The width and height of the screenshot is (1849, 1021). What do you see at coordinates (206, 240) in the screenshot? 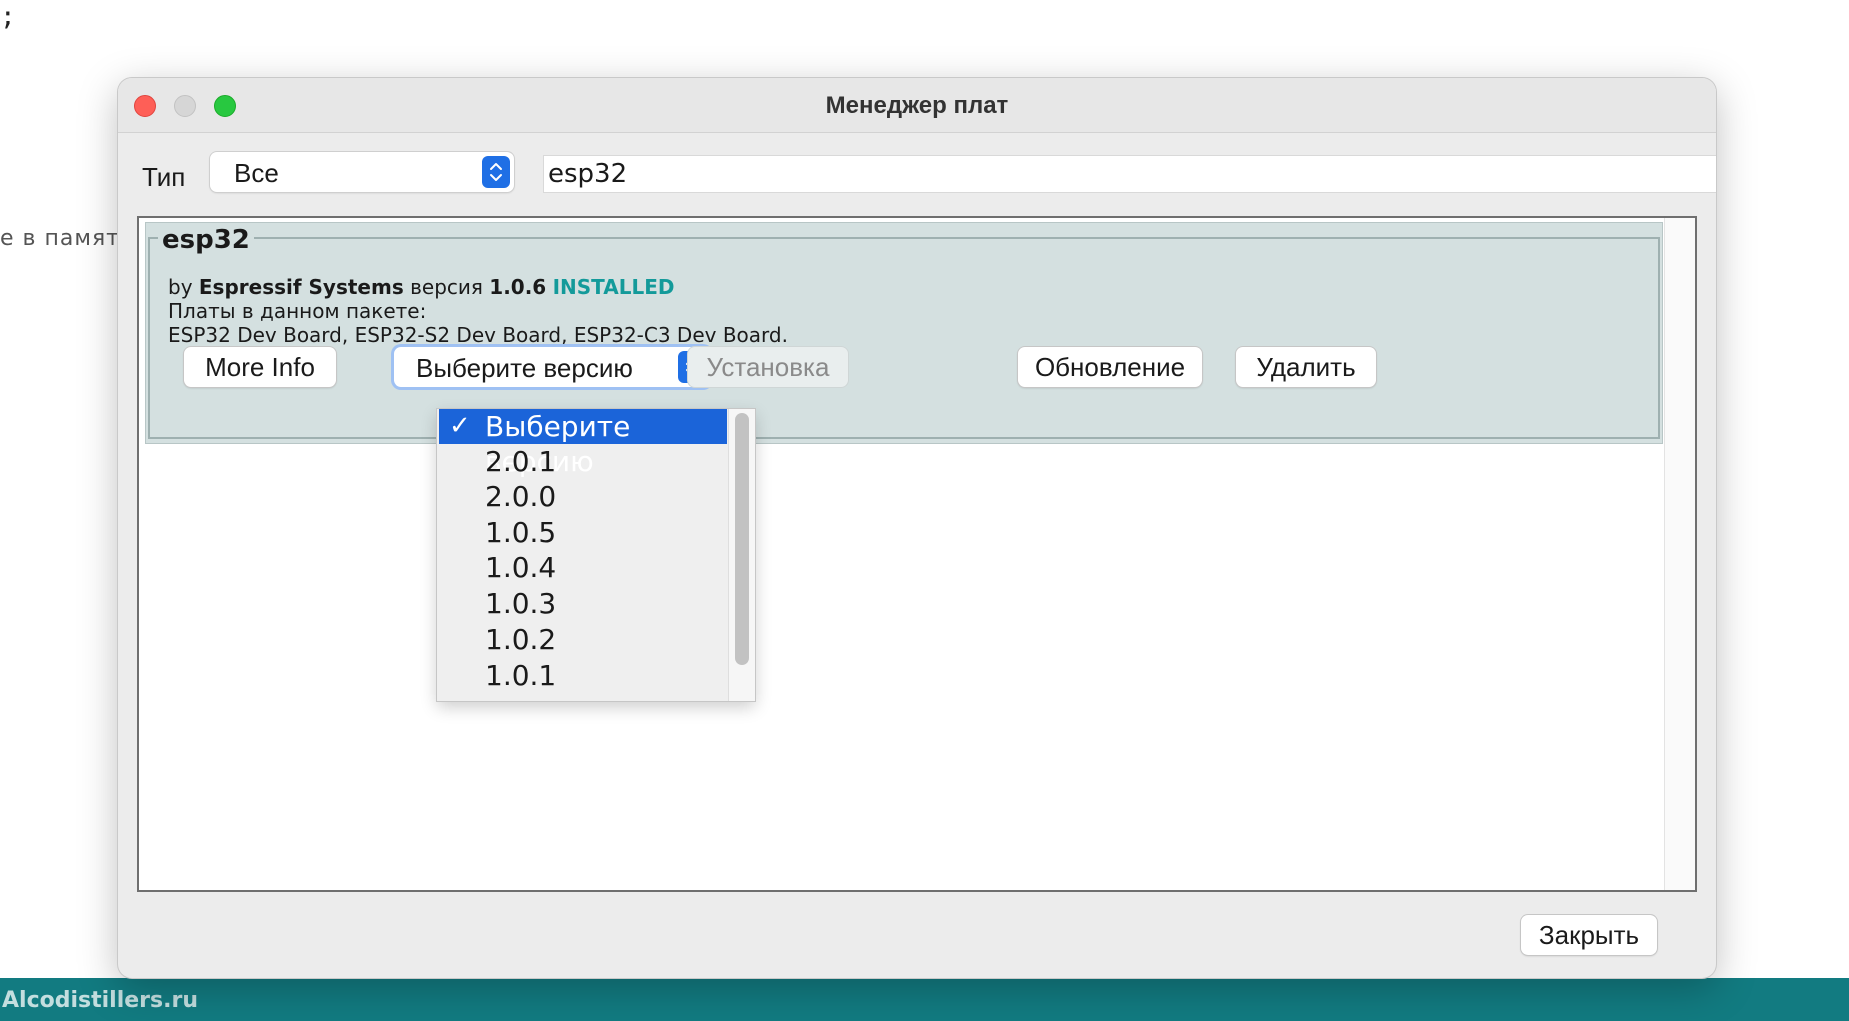
I see `package-name: esp32` at bounding box center [206, 240].